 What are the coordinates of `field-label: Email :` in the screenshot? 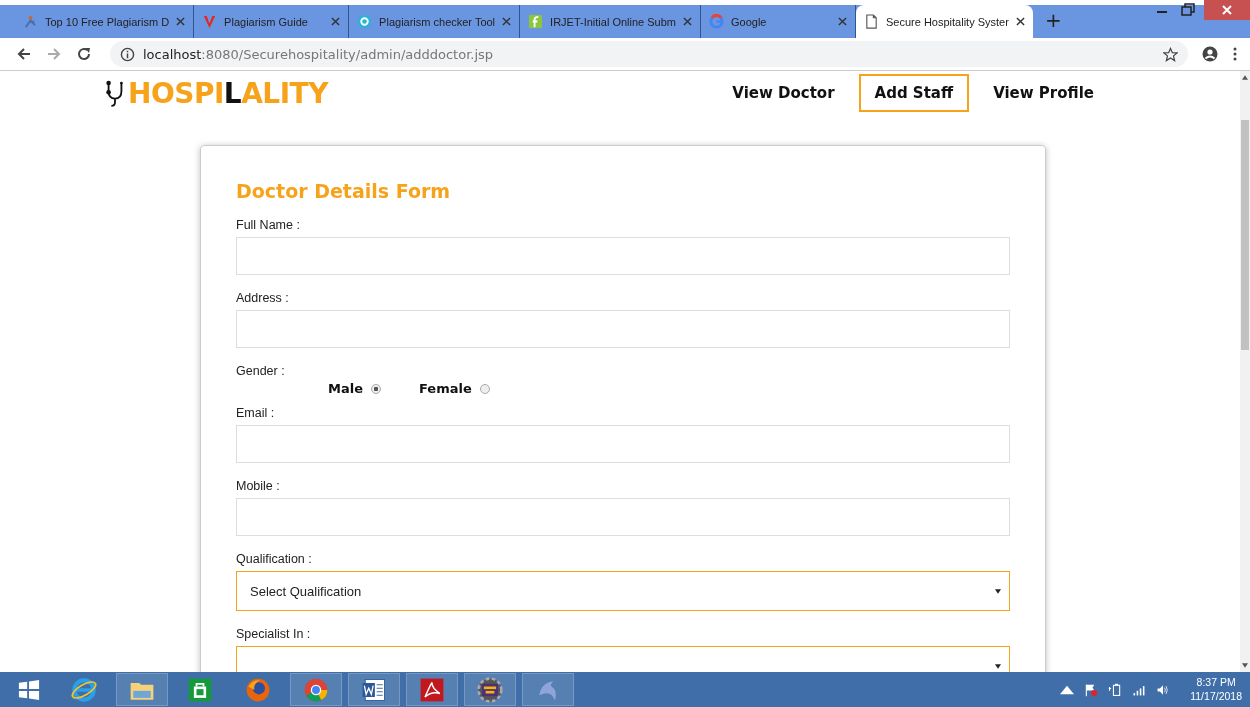 It's located at (256, 413).